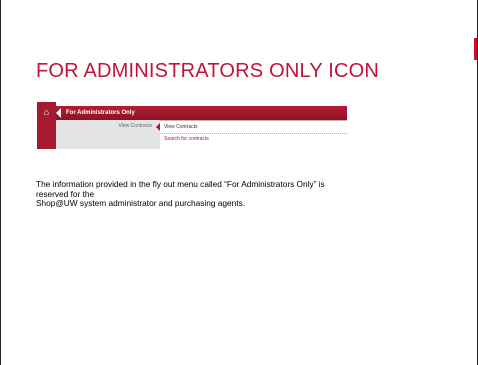  What do you see at coordinates (475, 49) in the screenshot?
I see `accent-bar` at bounding box center [475, 49].